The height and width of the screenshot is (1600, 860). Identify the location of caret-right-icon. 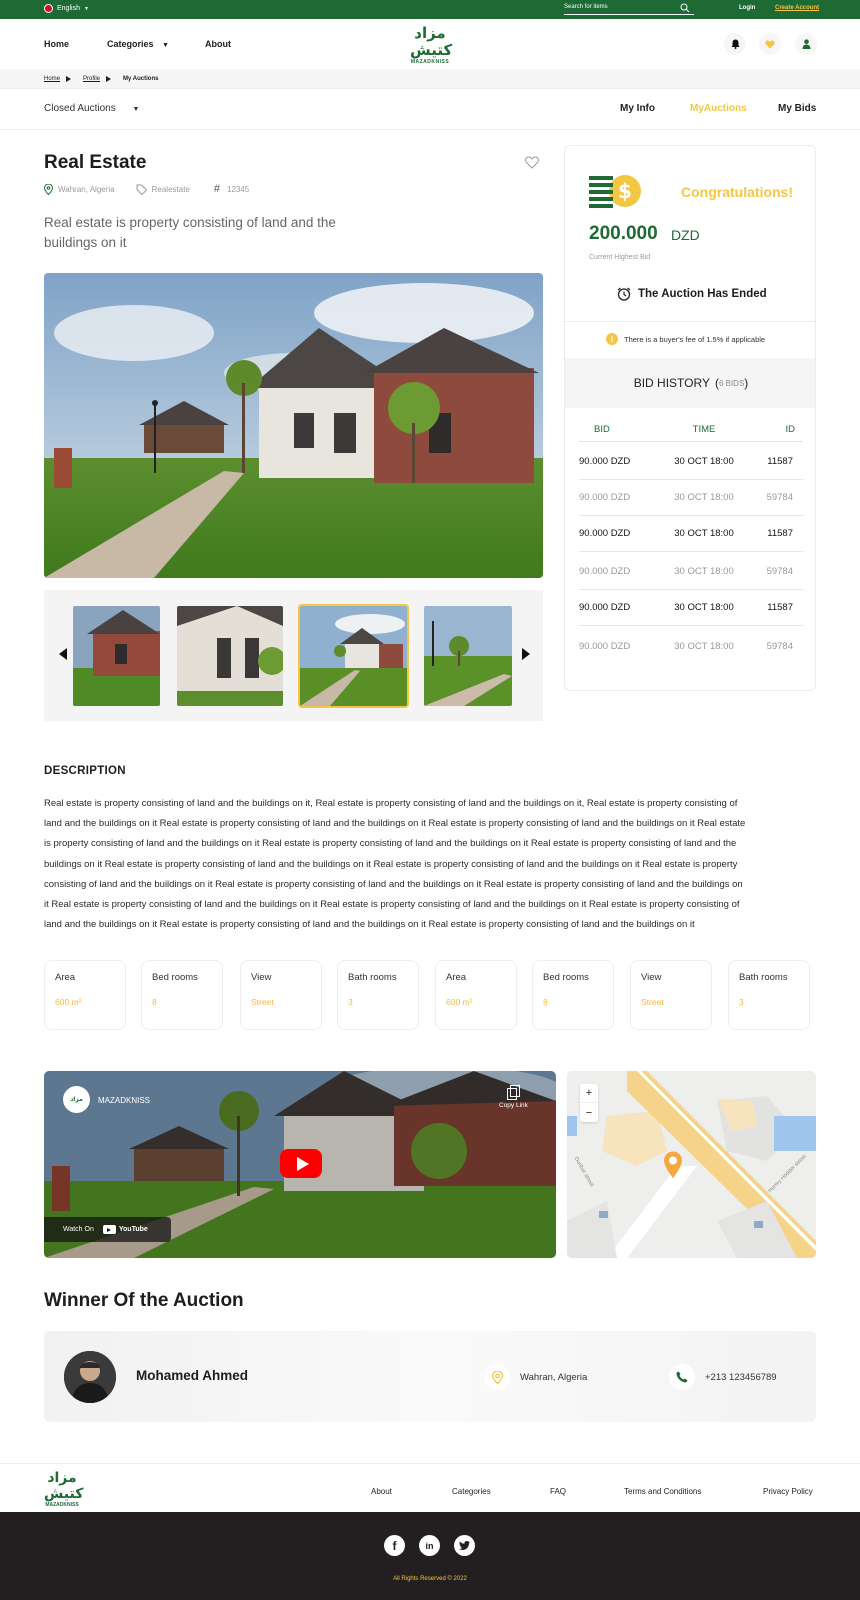
(69, 78).